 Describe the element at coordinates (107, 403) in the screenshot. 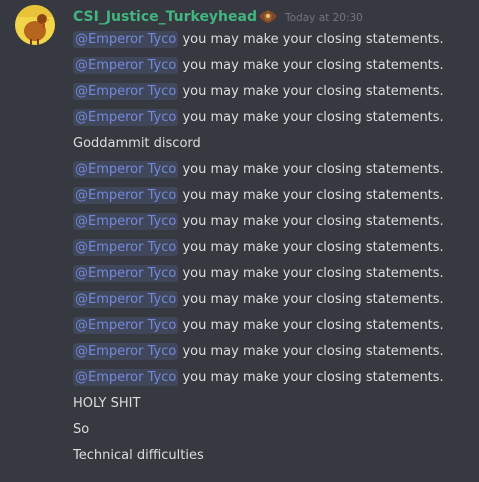

I see `message-text: HOLY SHIT` at that location.